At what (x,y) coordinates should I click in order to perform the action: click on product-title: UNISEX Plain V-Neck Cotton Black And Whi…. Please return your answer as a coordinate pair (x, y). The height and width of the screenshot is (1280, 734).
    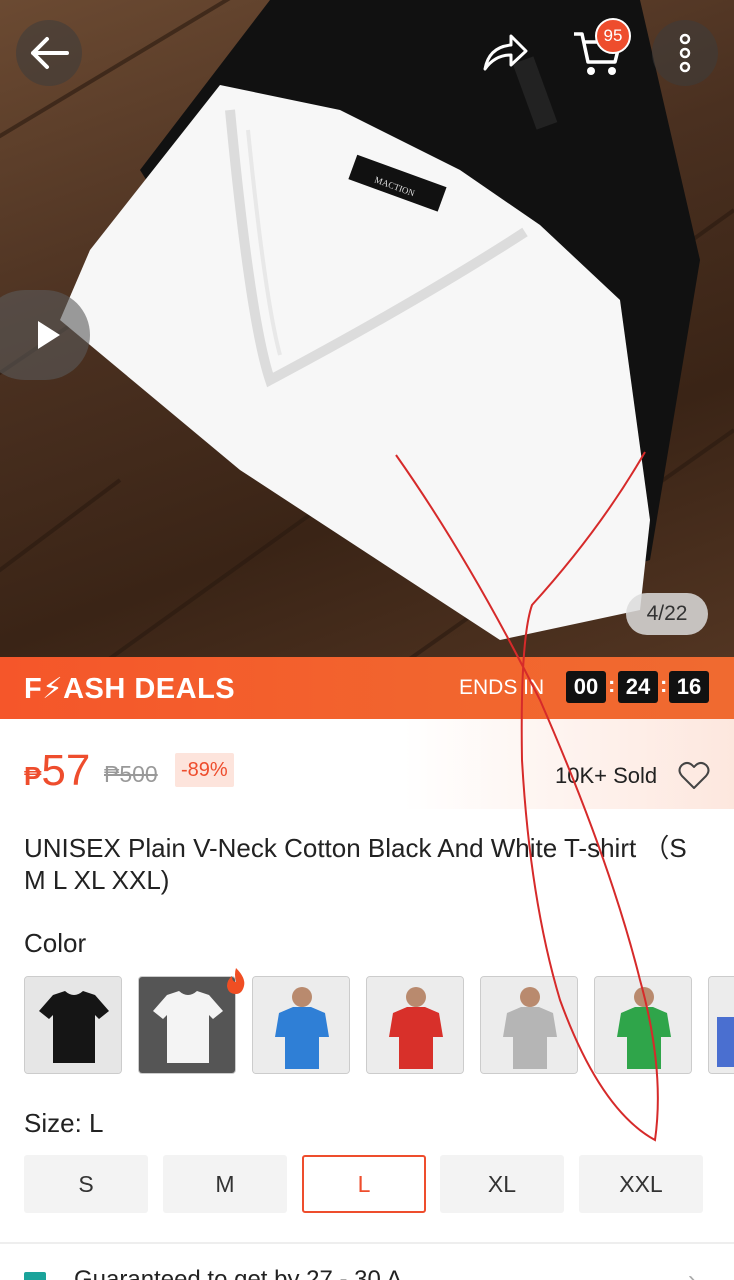
    Looking at the image, I should click on (355, 864).